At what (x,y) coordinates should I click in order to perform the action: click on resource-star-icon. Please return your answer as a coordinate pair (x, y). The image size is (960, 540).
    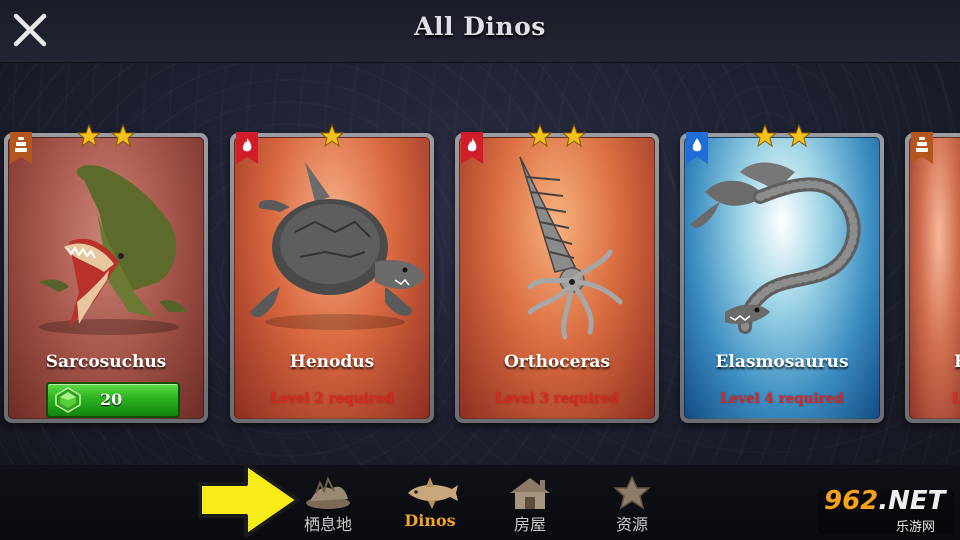
    Looking at the image, I should click on (632, 492).